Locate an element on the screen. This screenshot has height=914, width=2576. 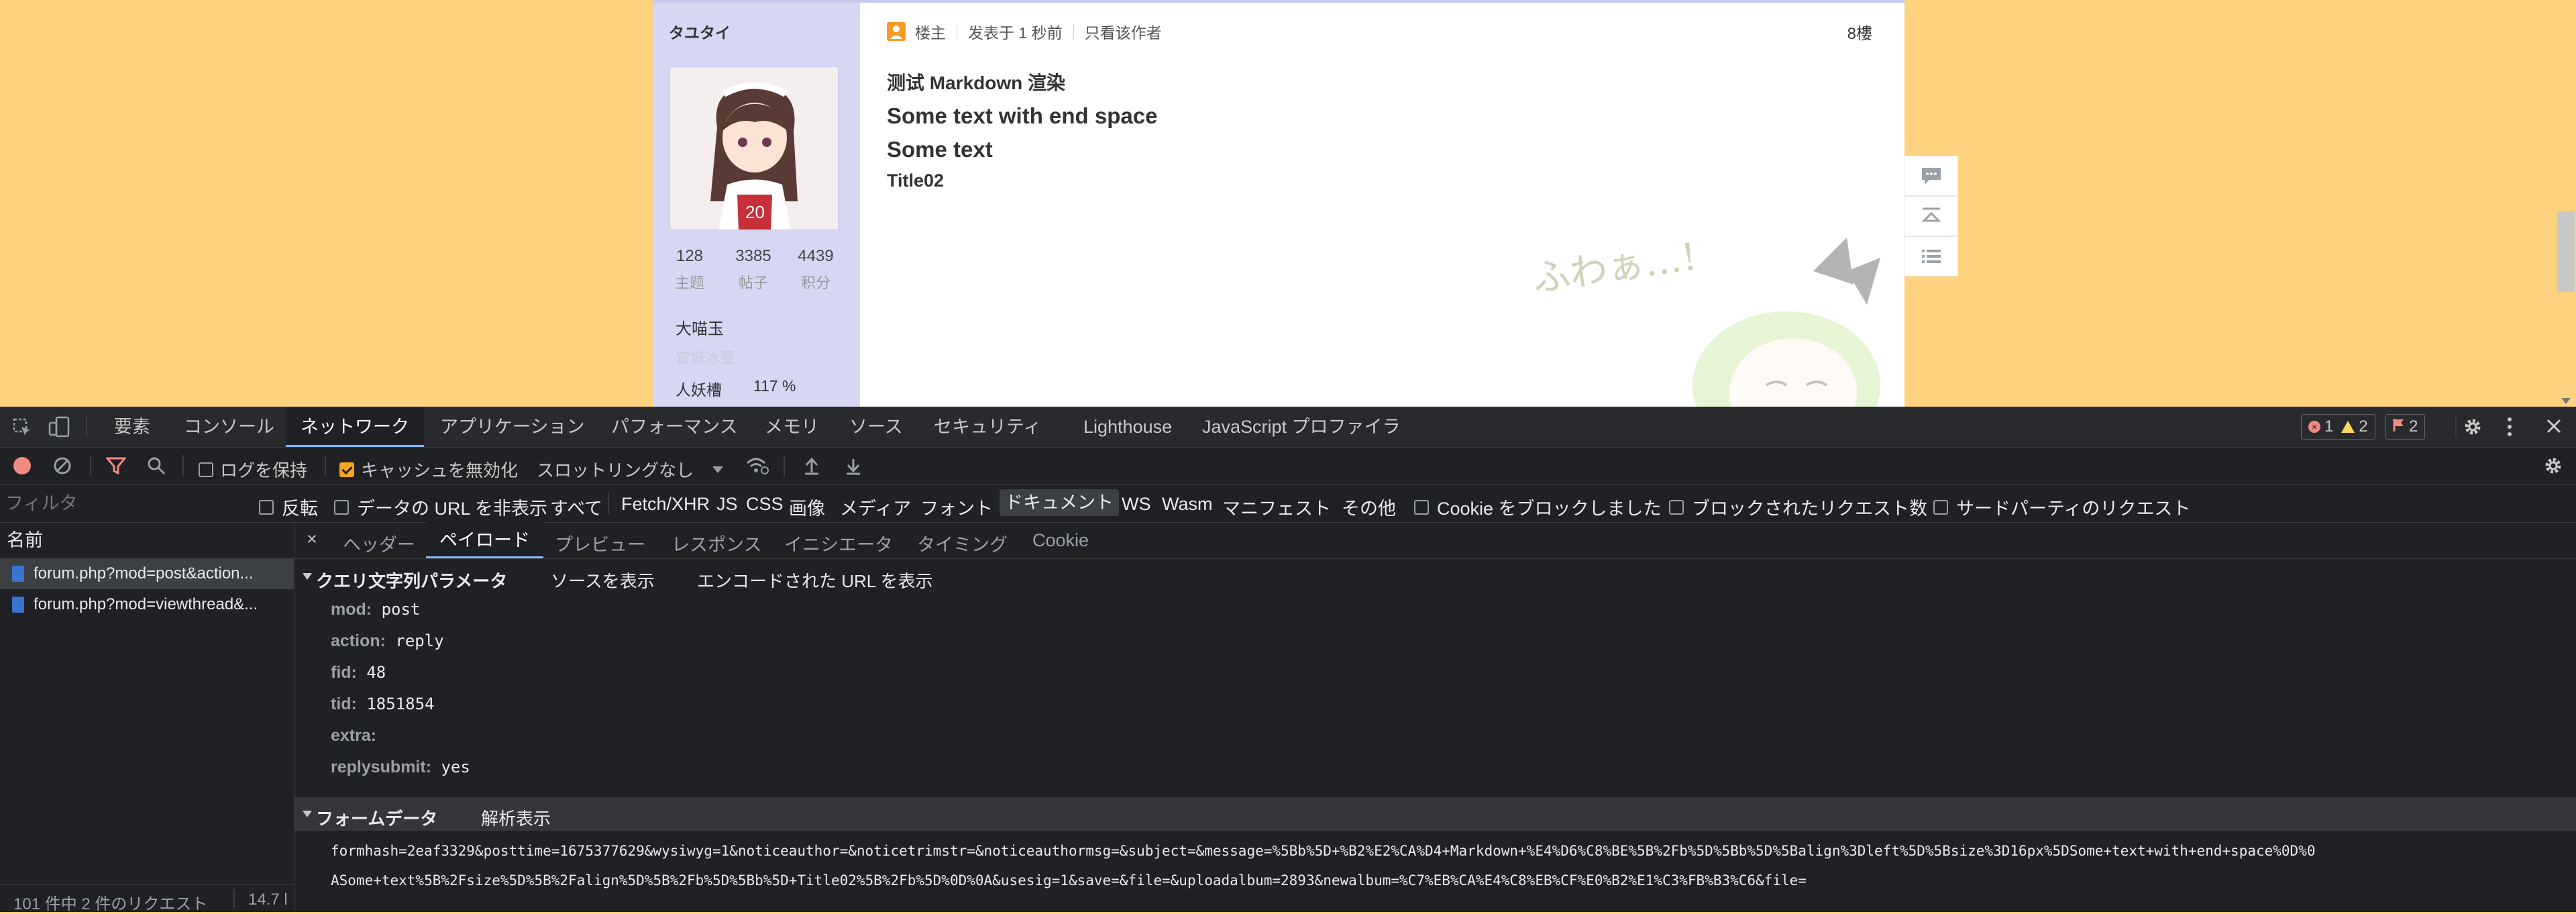
author-name: タユタイ is located at coordinates (700, 31).